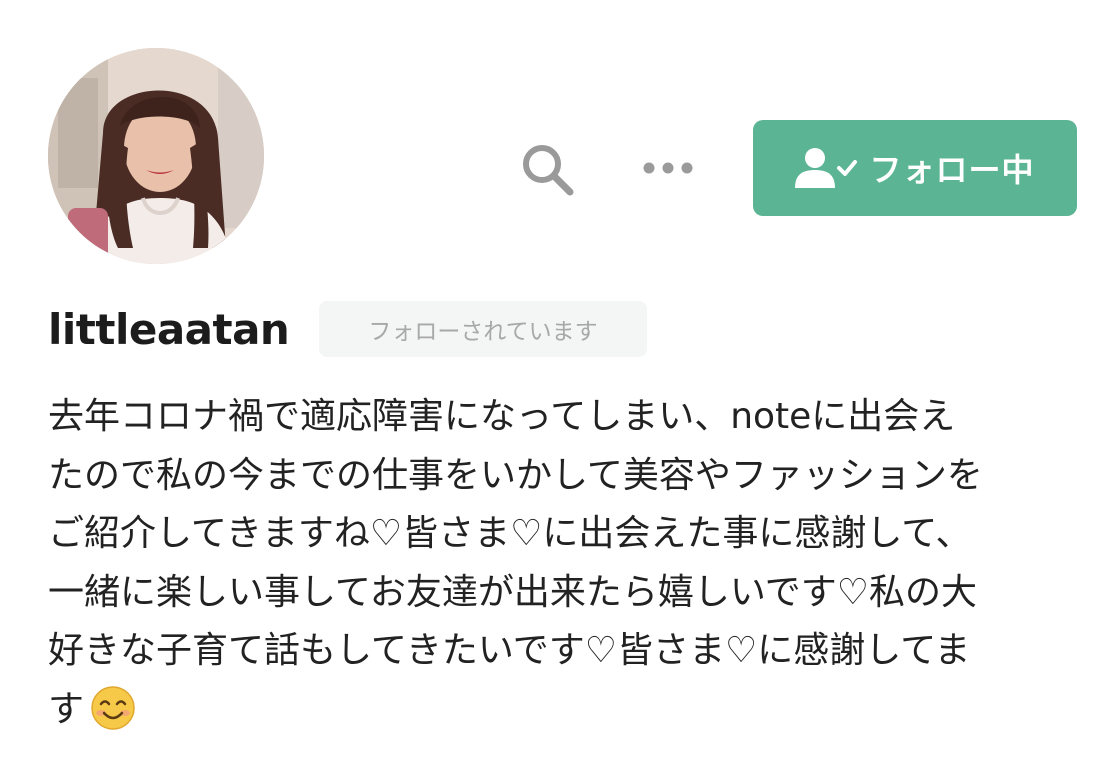  I want to click on search-icon, so click(548, 170).